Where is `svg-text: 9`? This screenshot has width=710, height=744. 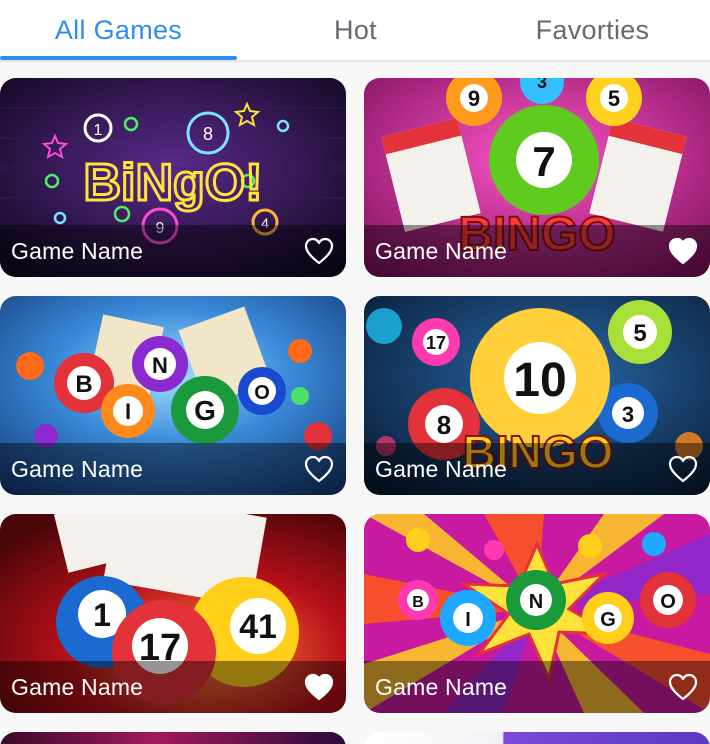 svg-text: 9 is located at coordinates (474, 98).